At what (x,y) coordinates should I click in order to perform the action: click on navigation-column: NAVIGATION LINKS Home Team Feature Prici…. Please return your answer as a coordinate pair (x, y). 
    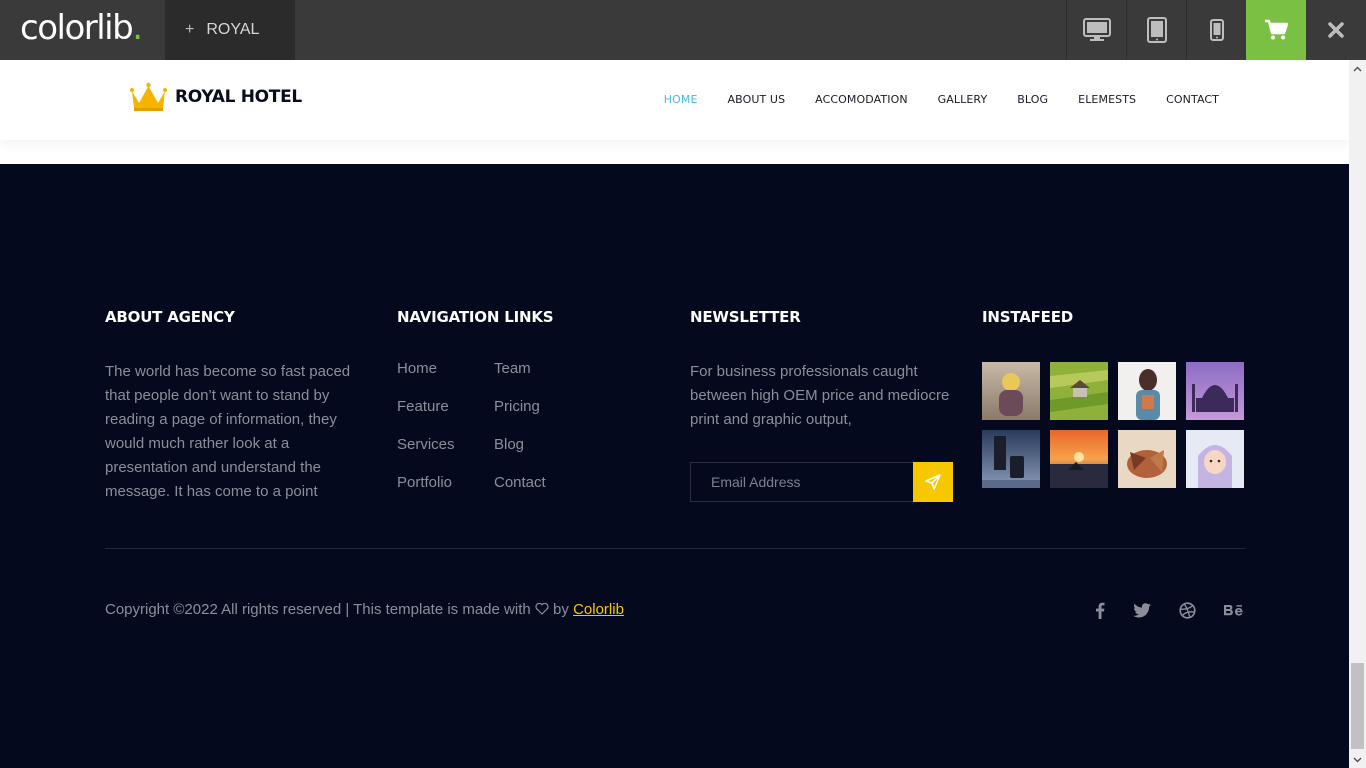
    Looking at the image, I should click on (495, 401).